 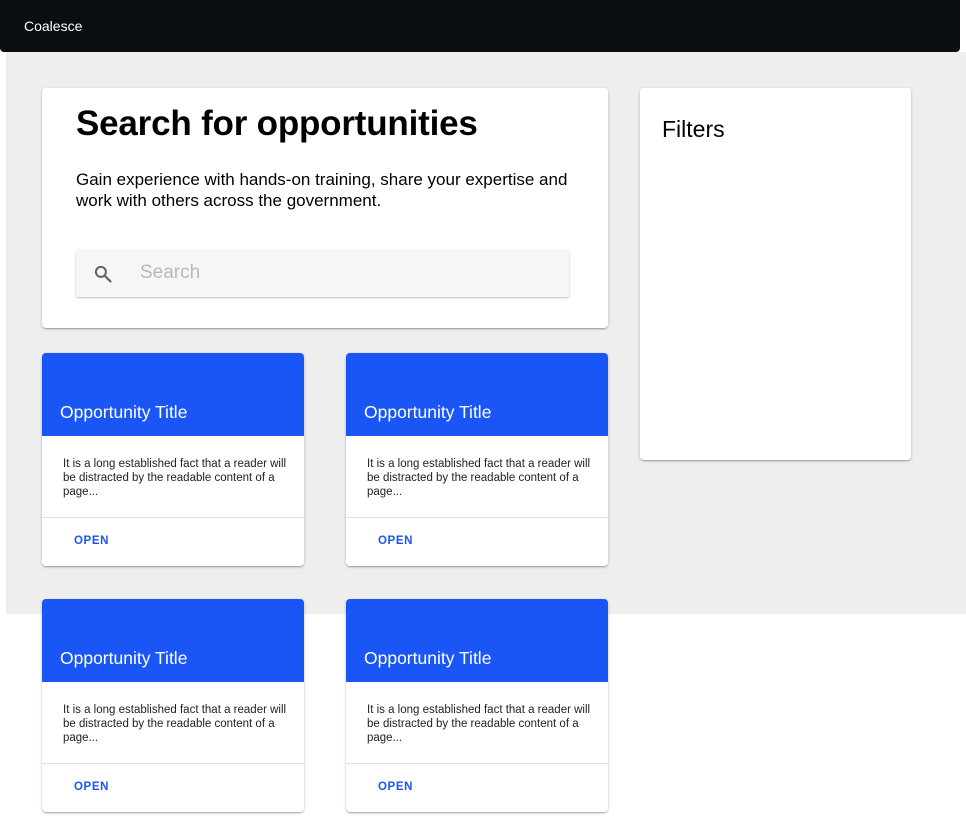 I want to click on app-title: Coalesce, so click(x=53, y=26).